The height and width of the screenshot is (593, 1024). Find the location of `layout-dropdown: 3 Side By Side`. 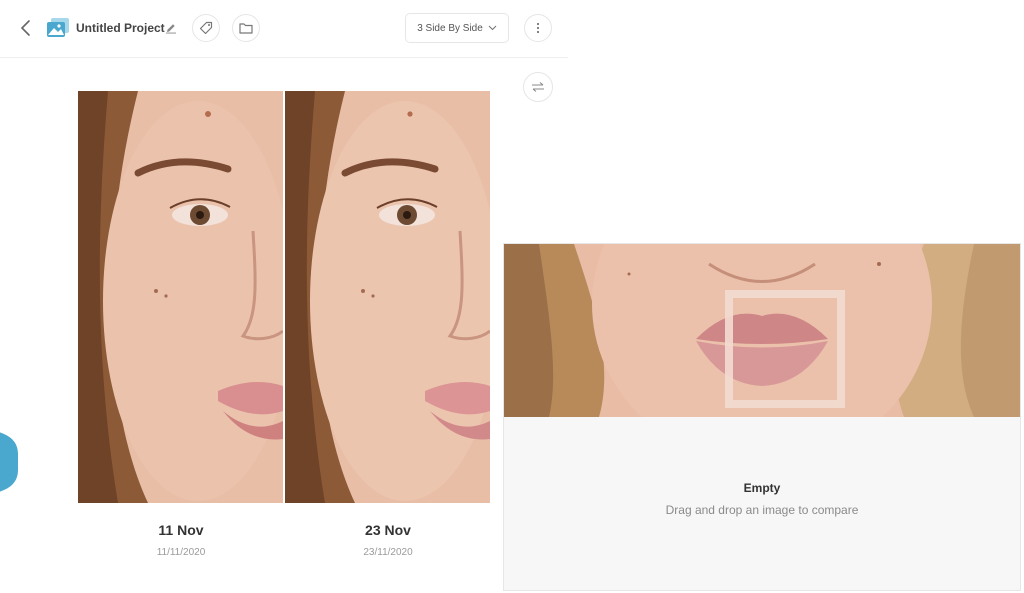

layout-dropdown: 3 Side By Side is located at coordinates (457, 28).